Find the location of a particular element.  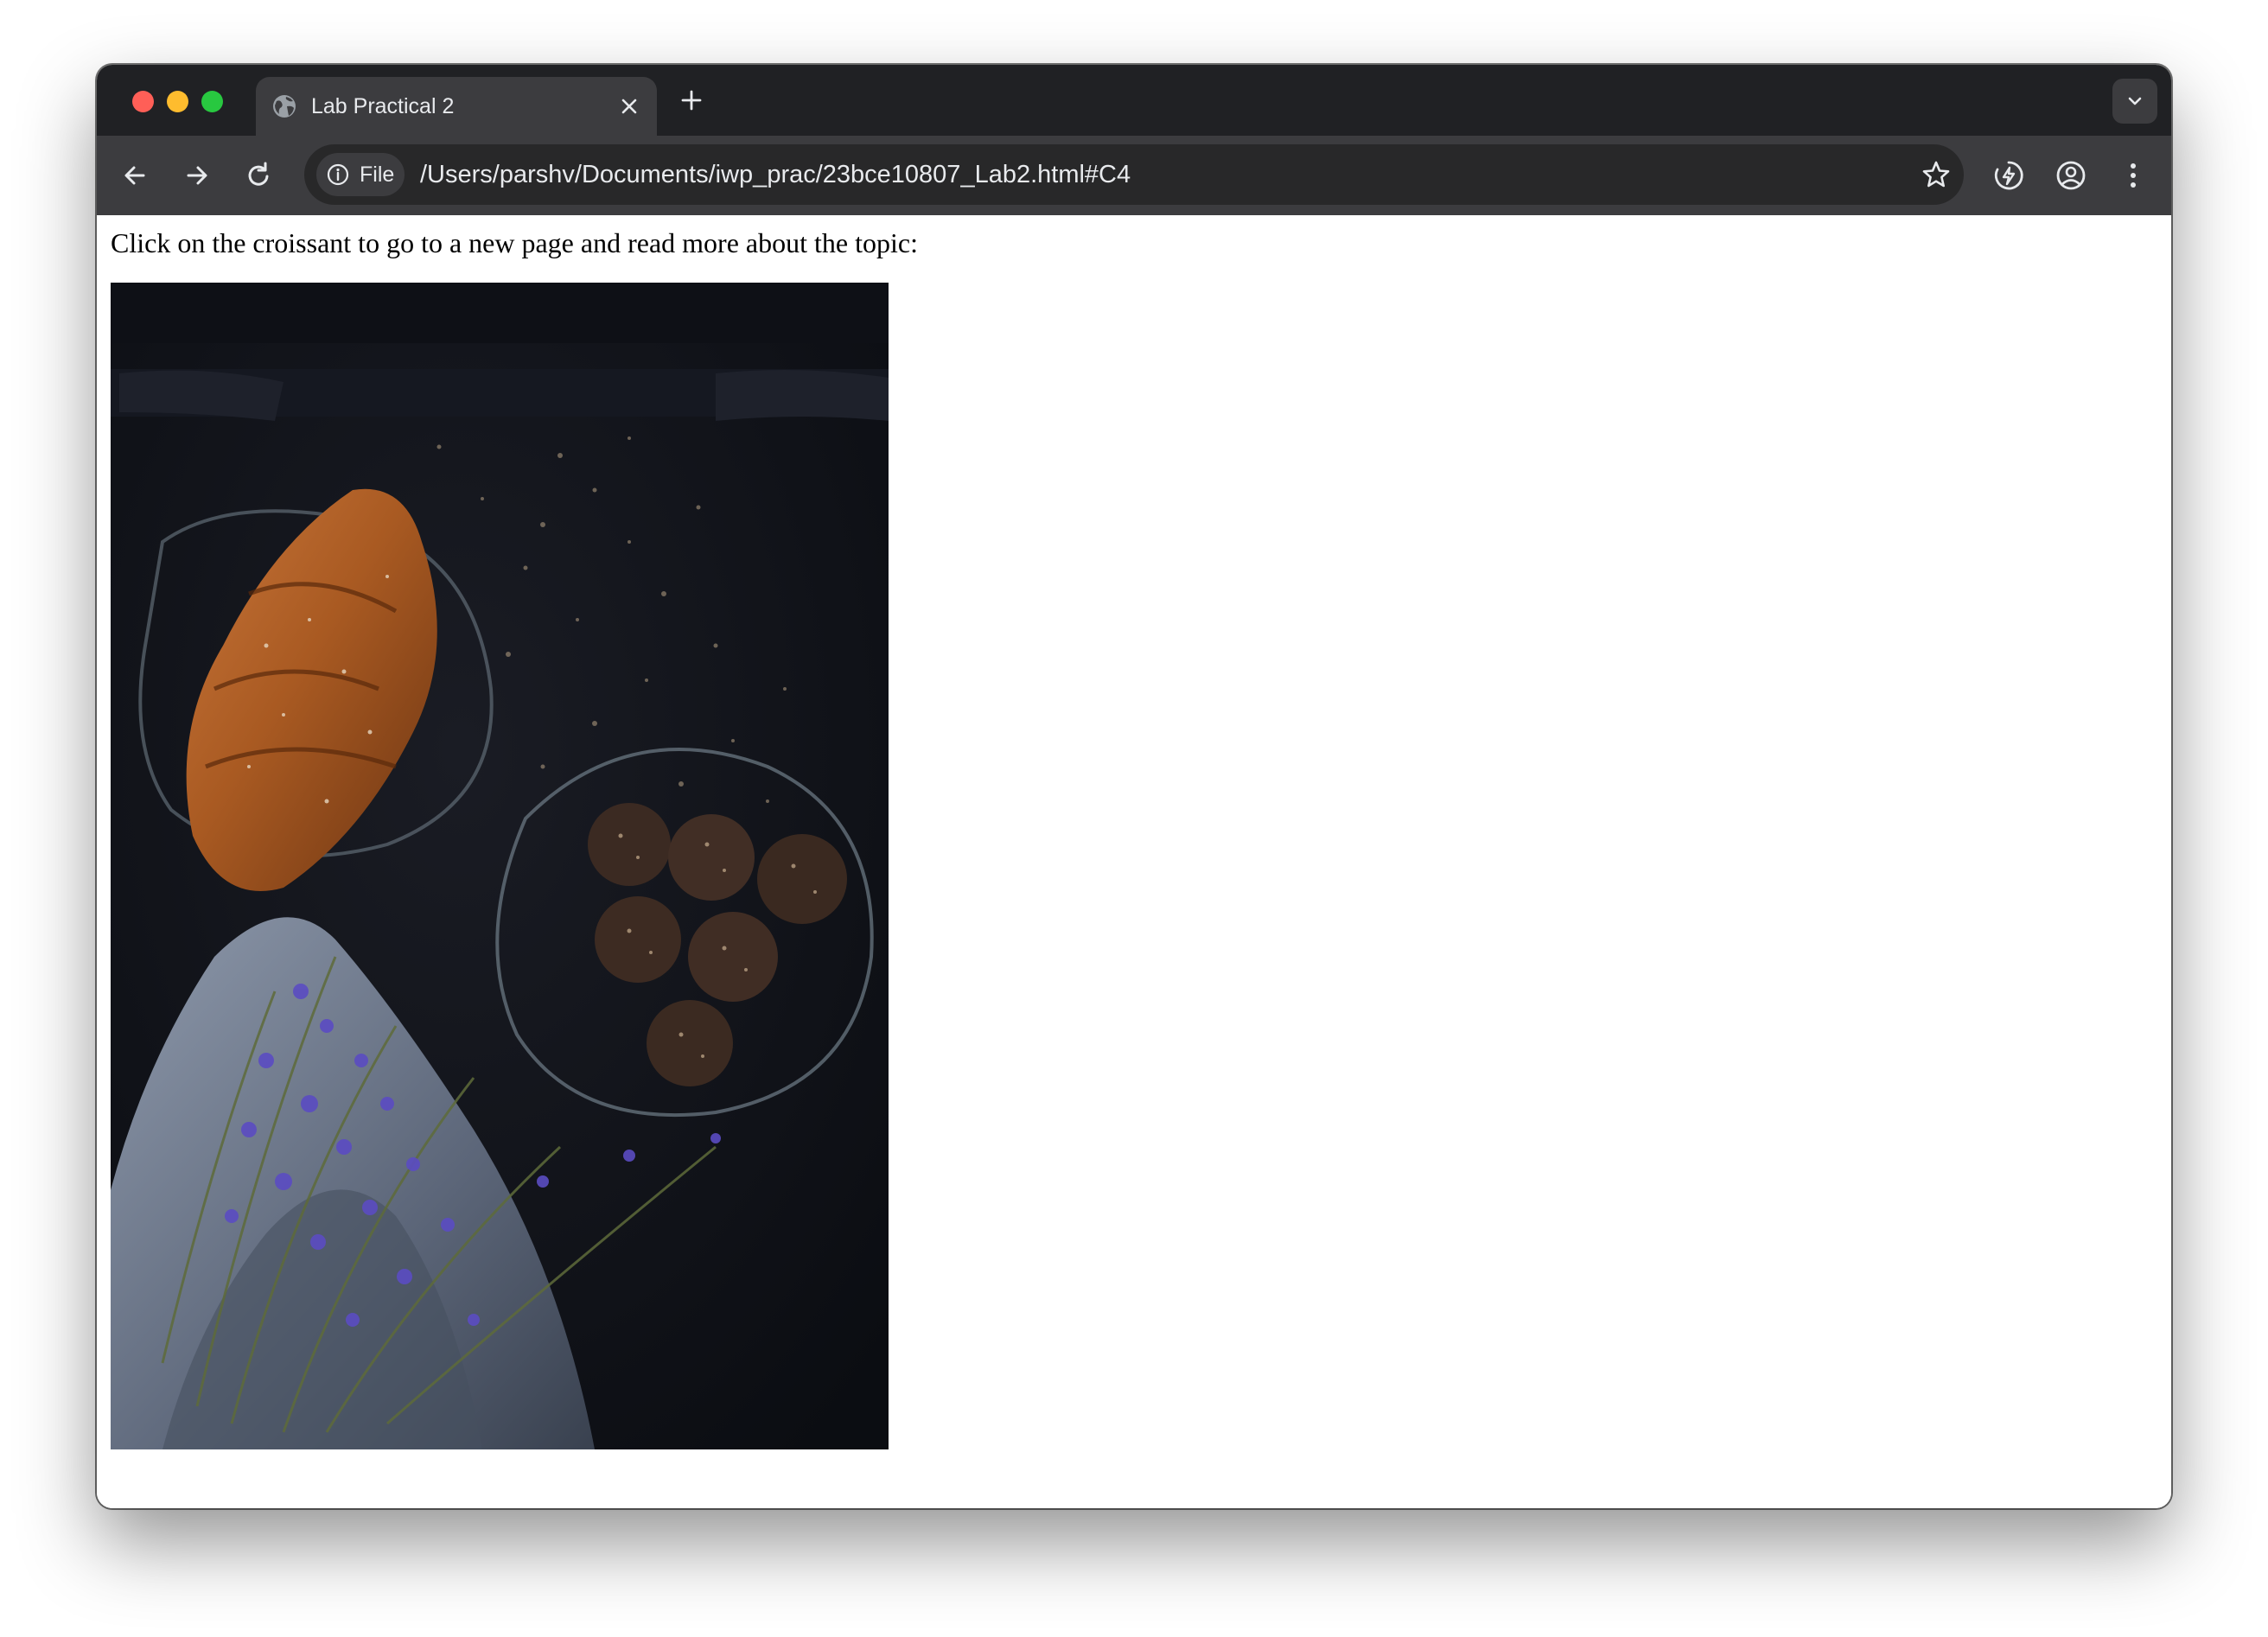

chevron-down-icon is located at coordinates (2135, 101).